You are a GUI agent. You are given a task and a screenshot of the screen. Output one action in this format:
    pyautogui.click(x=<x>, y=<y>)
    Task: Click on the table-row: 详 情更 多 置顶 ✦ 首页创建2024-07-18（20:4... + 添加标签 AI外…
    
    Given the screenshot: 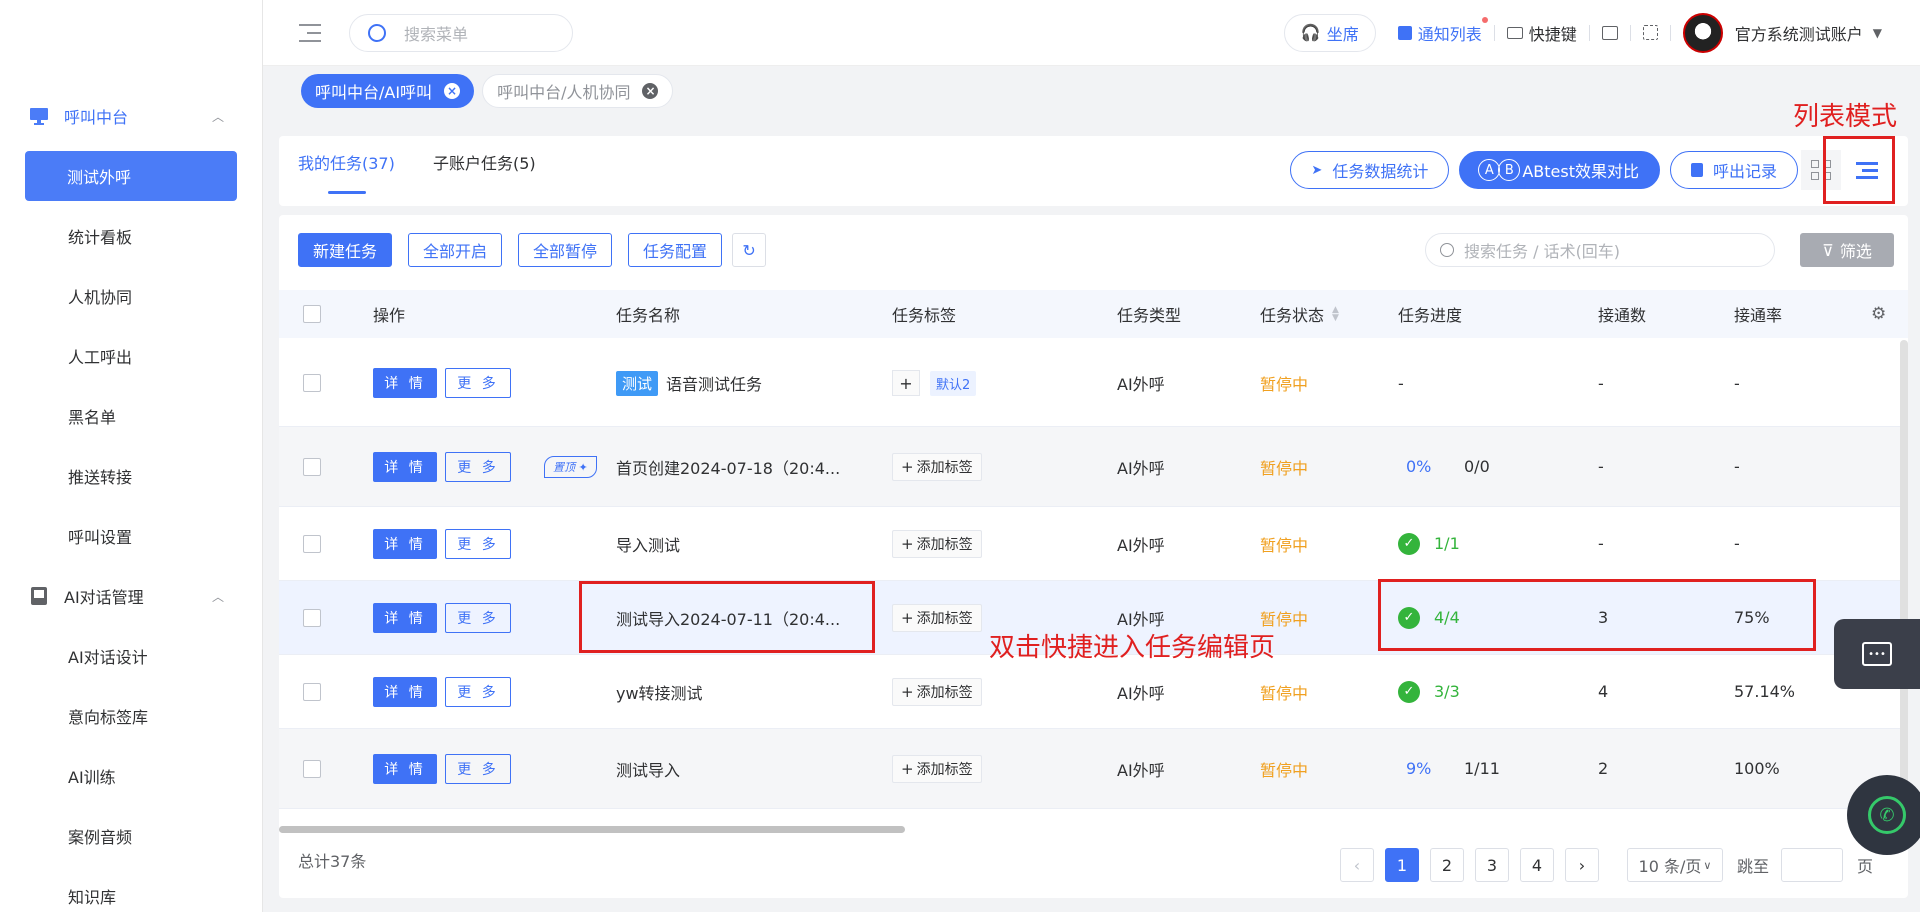 What is the action you would take?
    pyautogui.click(x=1093, y=467)
    